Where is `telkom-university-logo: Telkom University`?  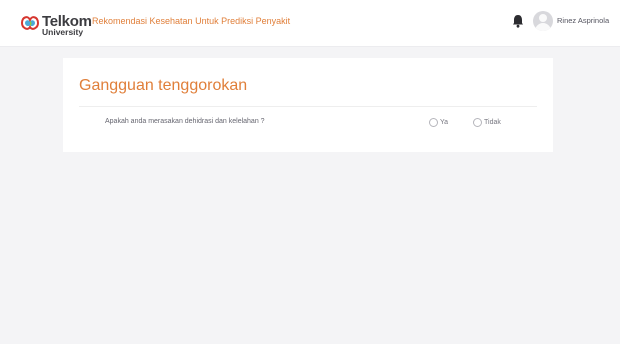
telkom-university-logo: Telkom University is located at coordinates (56, 23).